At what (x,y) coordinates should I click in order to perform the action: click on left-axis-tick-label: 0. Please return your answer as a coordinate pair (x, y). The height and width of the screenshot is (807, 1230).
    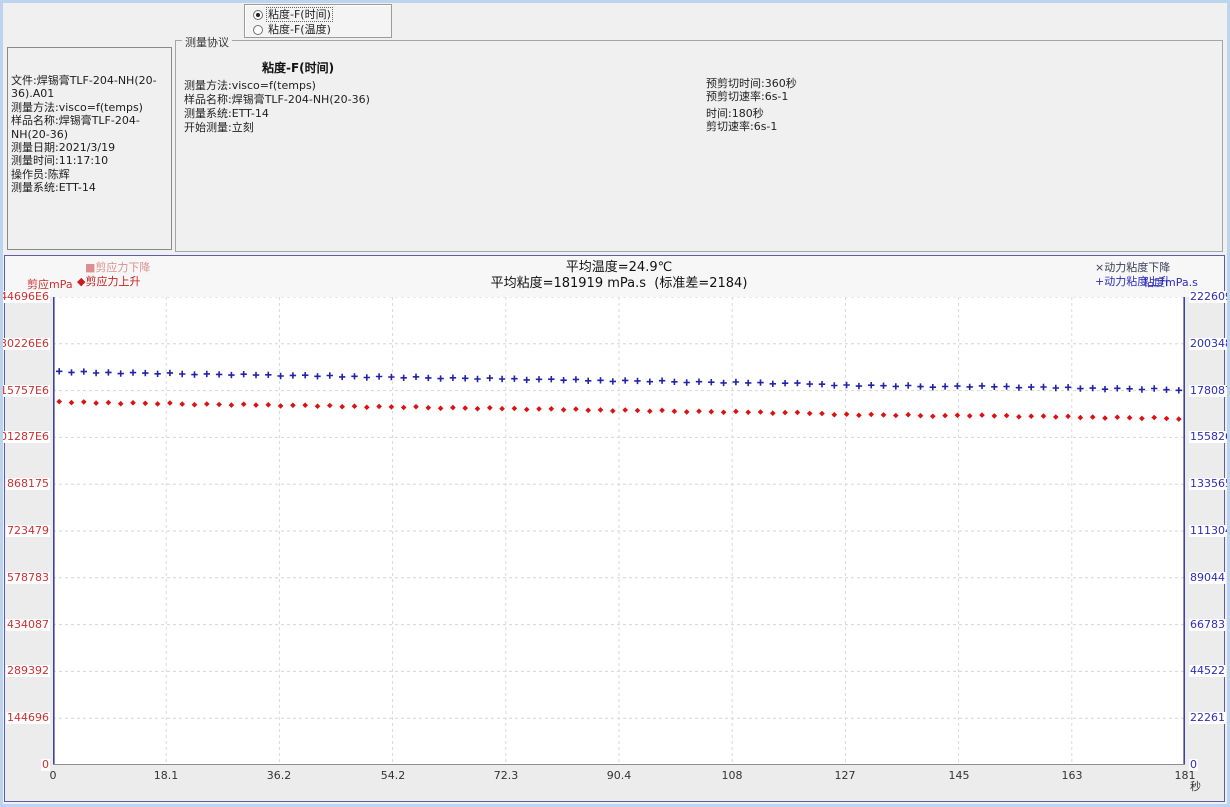
    Looking at the image, I should click on (45, 764).